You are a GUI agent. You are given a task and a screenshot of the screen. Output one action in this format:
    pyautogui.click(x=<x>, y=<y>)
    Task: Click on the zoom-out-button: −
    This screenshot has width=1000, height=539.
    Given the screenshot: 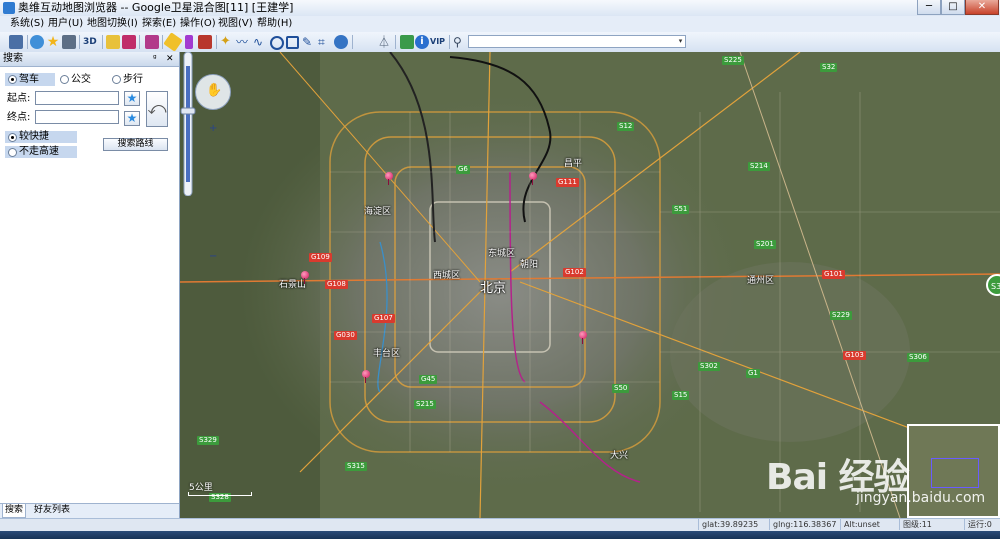 What is the action you would take?
    pyautogui.click(x=213, y=257)
    